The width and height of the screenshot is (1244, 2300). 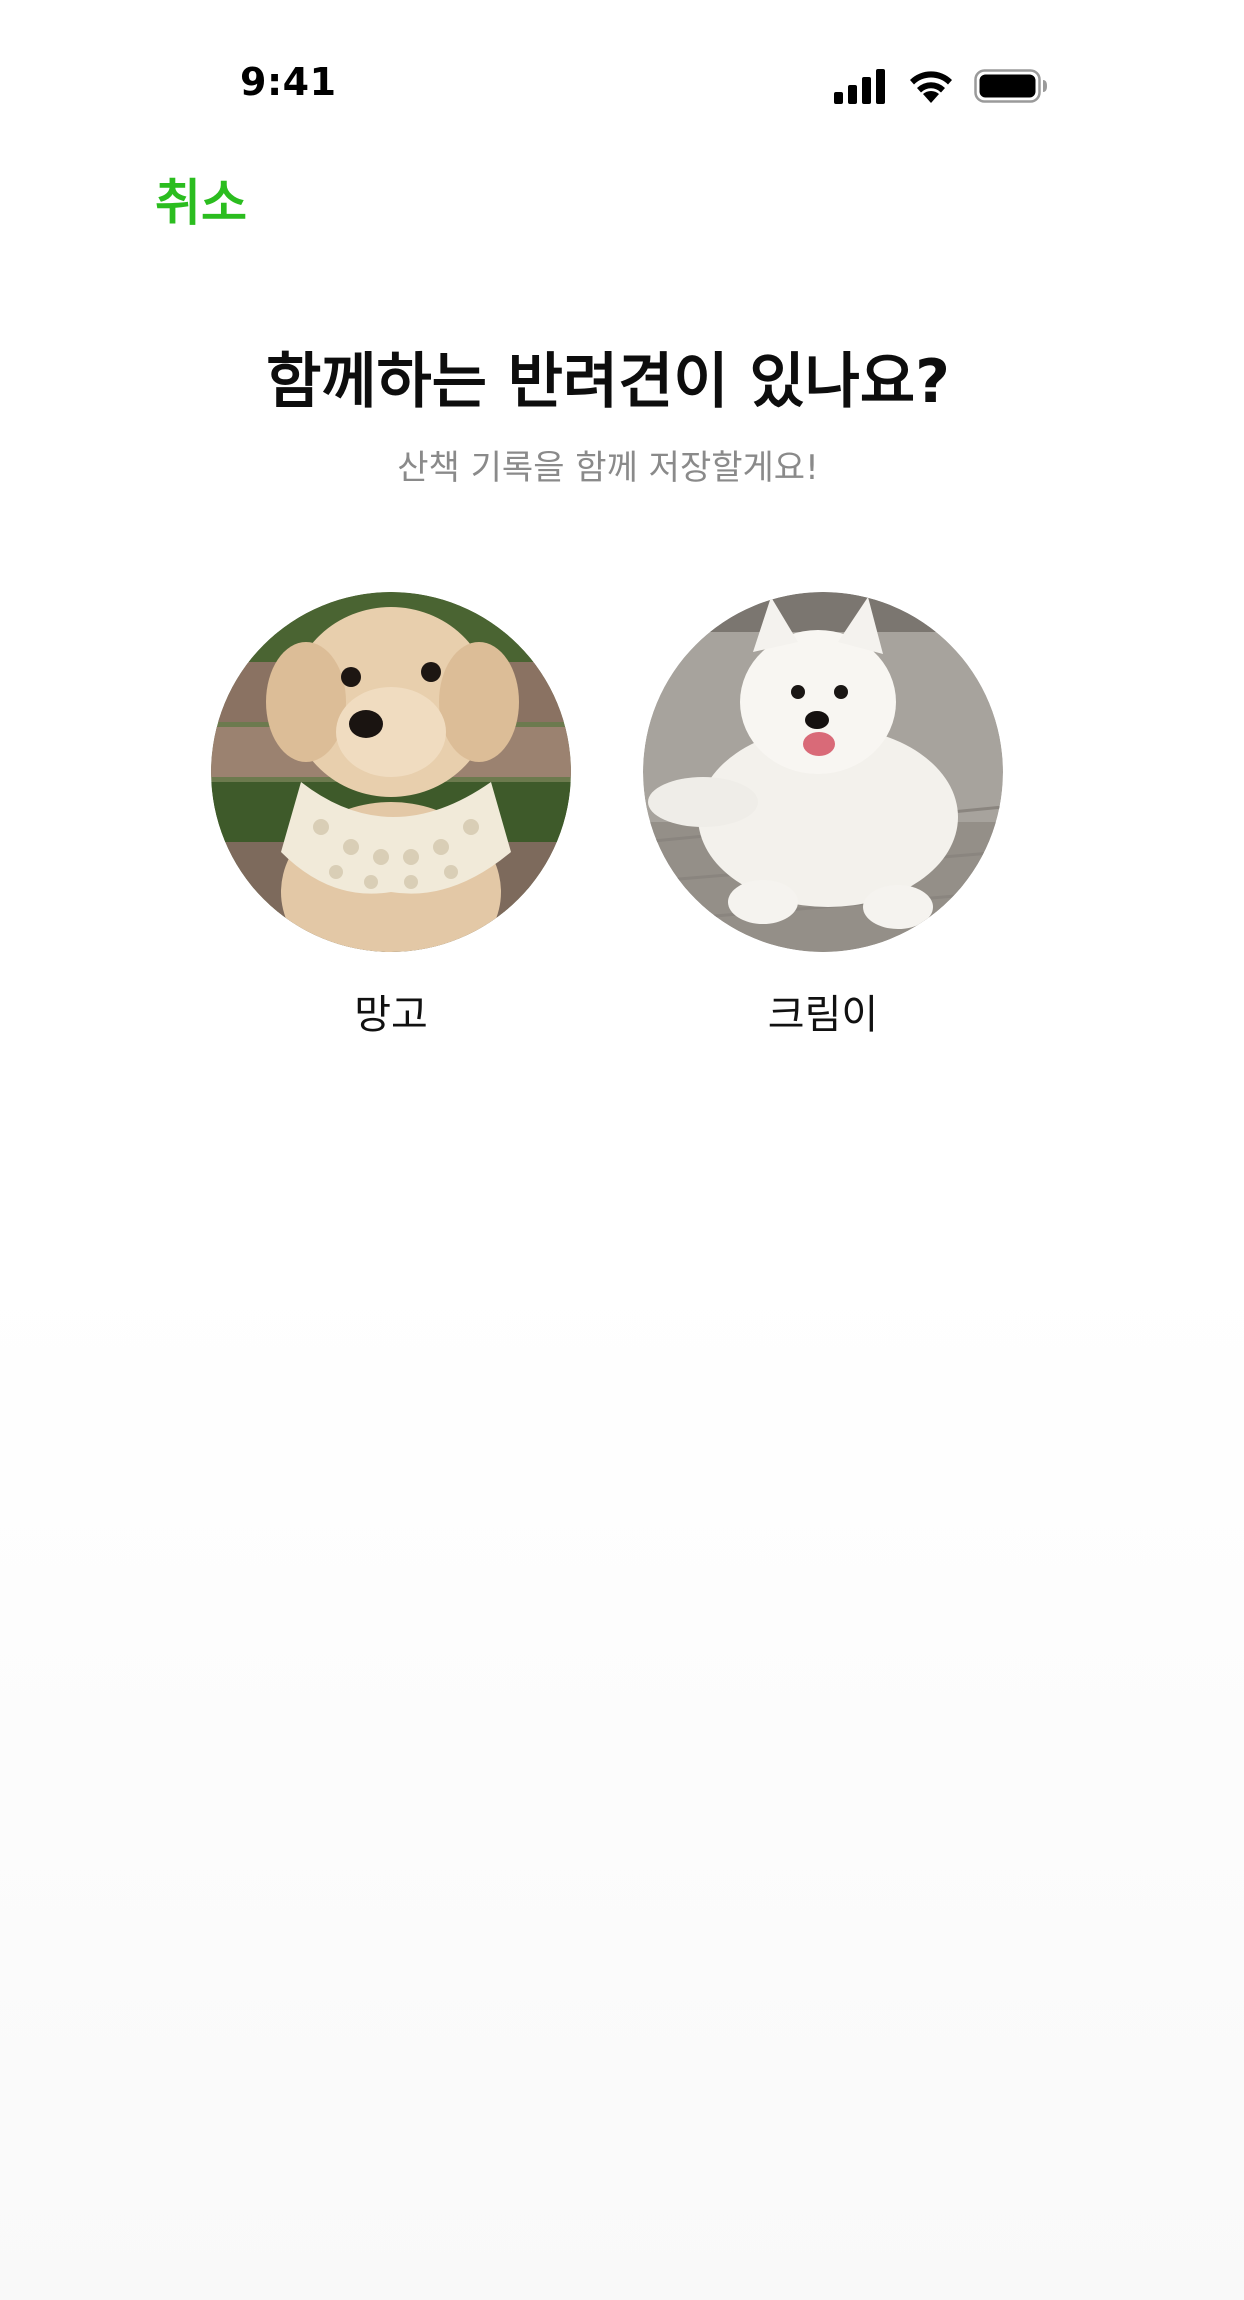 I want to click on signal-icon, so click(x=859, y=86).